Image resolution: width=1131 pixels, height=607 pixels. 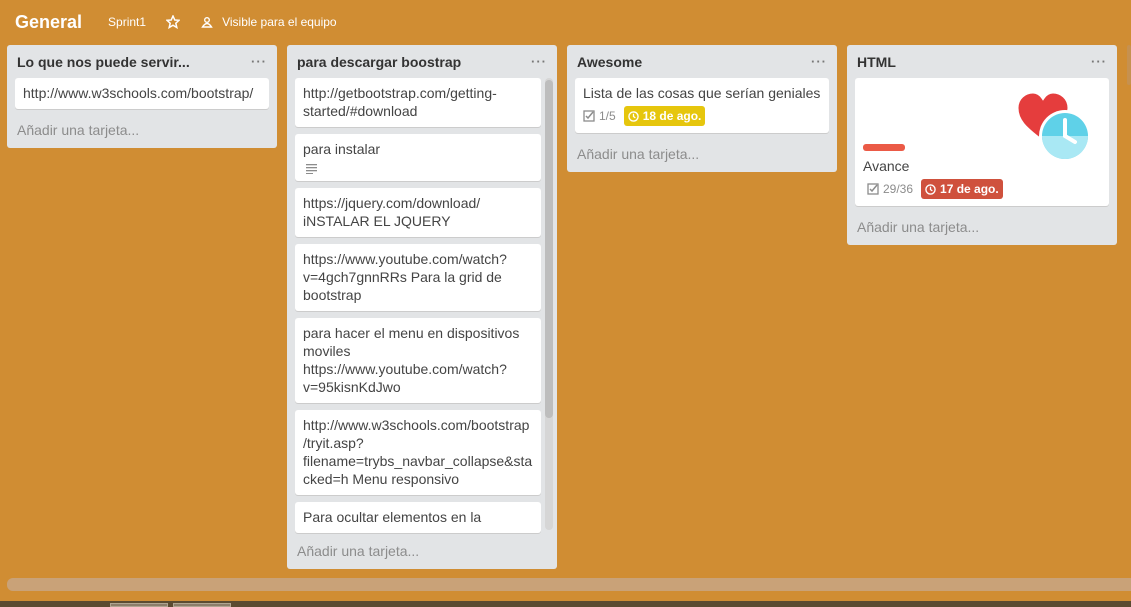 I want to click on visibility-button: Visible para el equipo, so click(x=268, y=22).